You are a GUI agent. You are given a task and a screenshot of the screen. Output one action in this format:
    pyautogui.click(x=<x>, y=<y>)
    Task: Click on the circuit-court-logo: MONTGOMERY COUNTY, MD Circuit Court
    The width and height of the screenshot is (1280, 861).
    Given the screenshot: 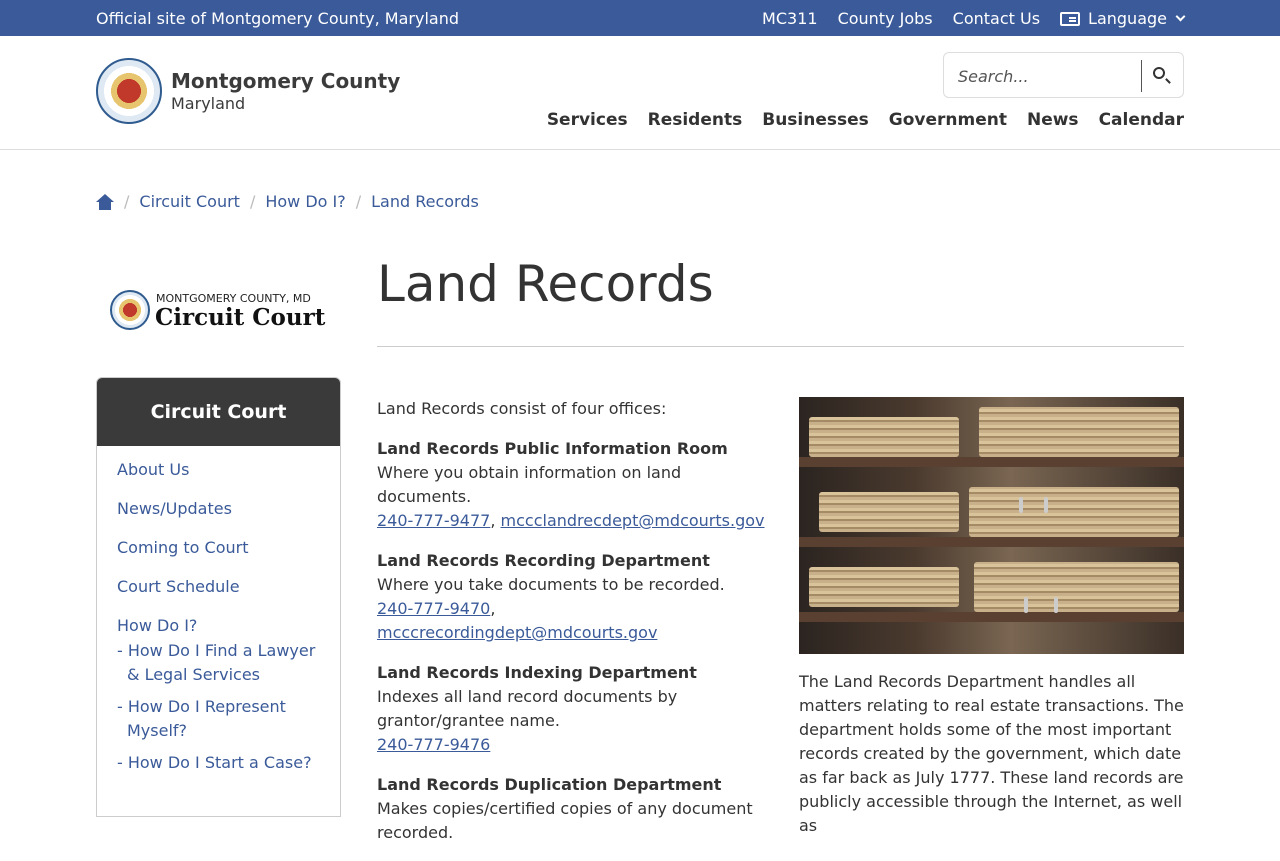 What is the action you would take?
    pyautogui.click(x=217, y=311)
    